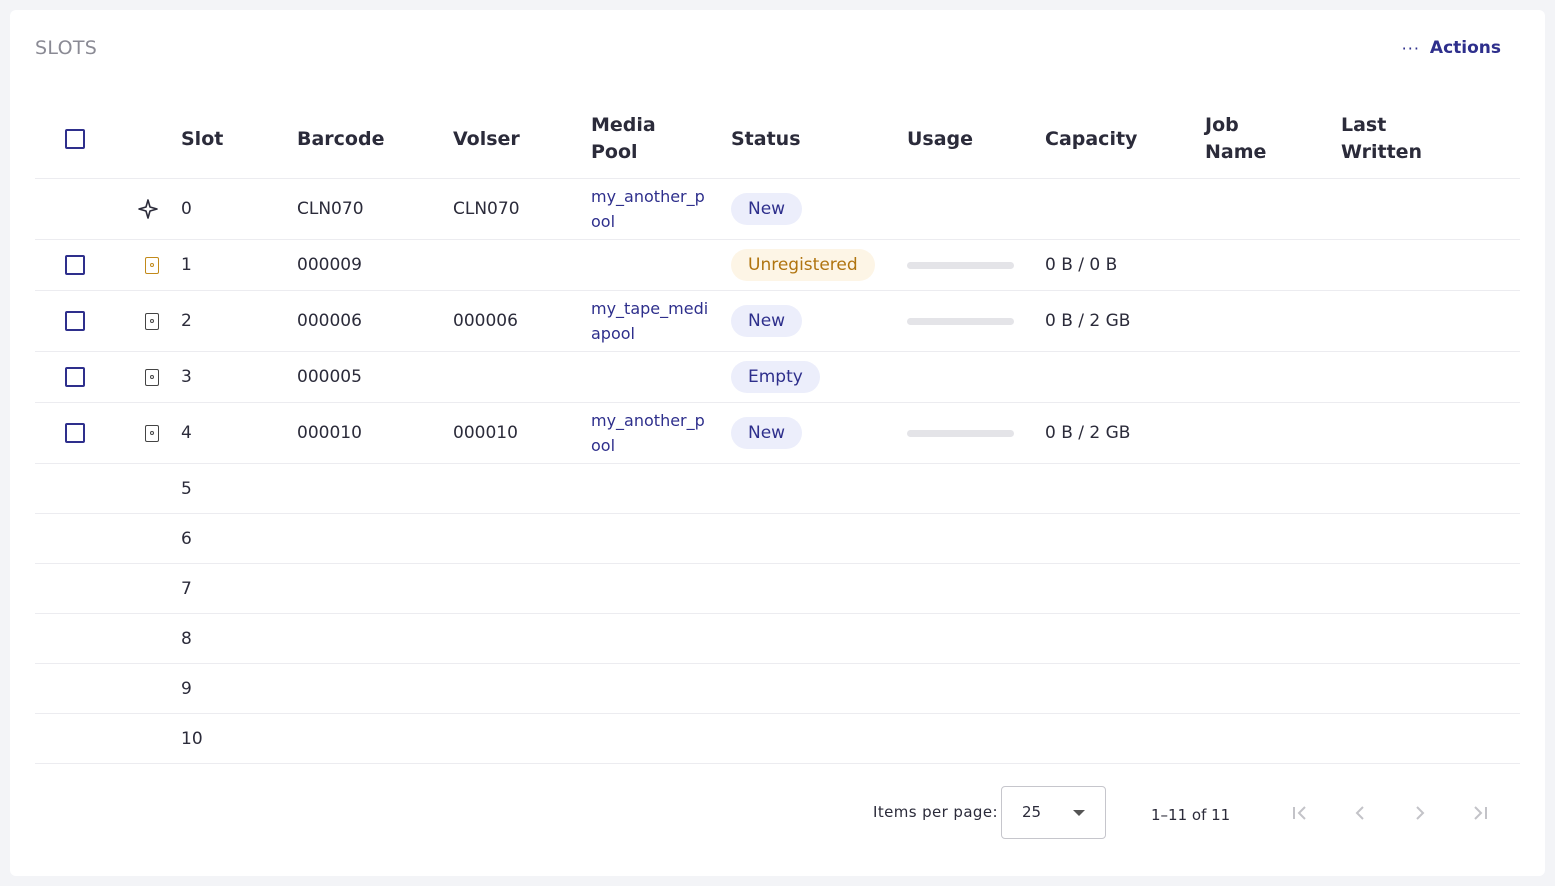  What do you see at coordinates (1088, 433) in the screenshot?
I see `capacity-cell: 0 B / 2 GB` at bounding box center [1088, 433].